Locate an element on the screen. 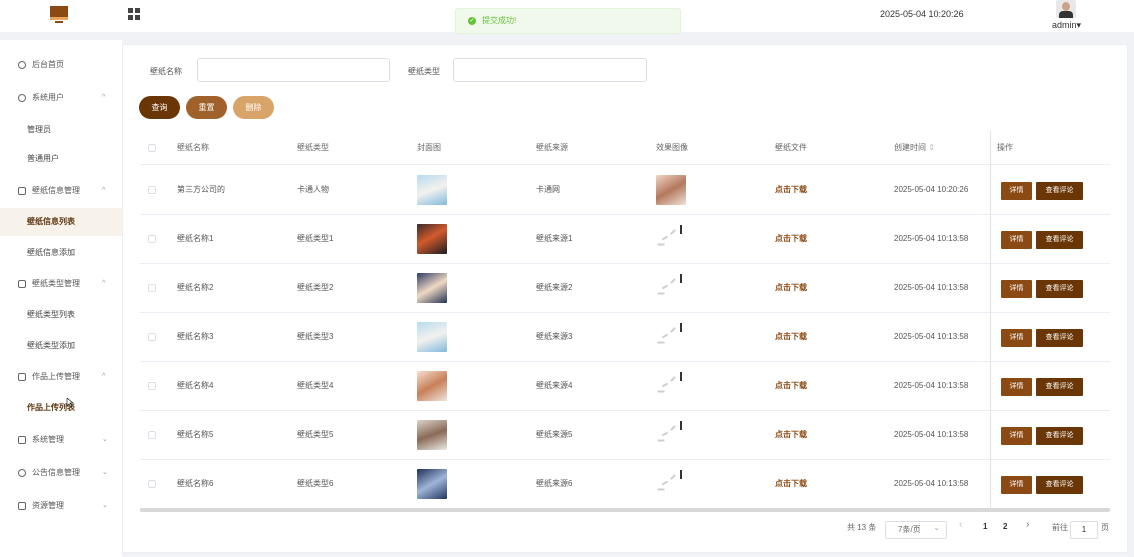 The width and height of the screenshot is (1134, 557). created-header-label: 创建时间 is located at coordinates (910, 147).